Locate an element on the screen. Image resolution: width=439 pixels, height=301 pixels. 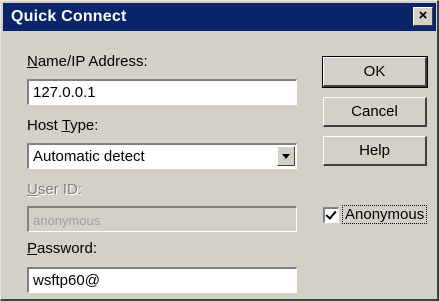
user-id-label: User ID: is located at coordinates (54, 189).